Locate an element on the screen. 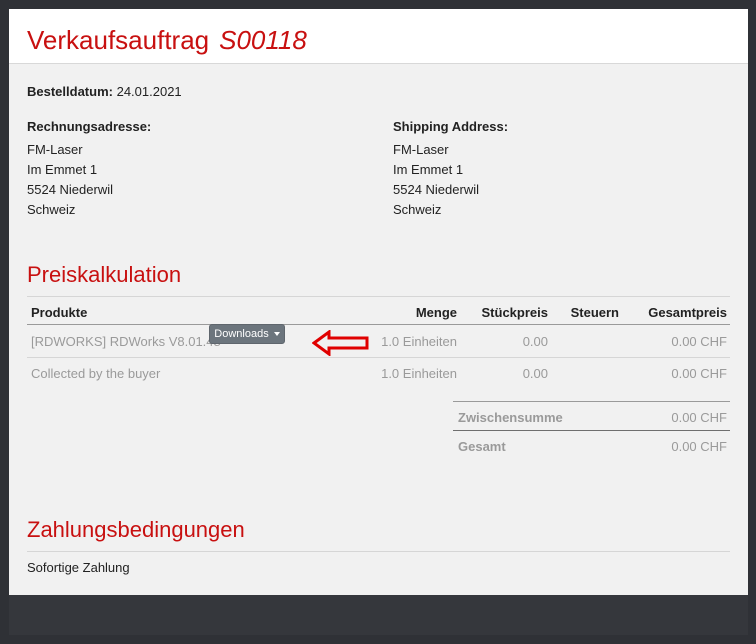 This screenshot has height=644, width=756. downloads-button: Downloads is located at coordinates (247, 334).